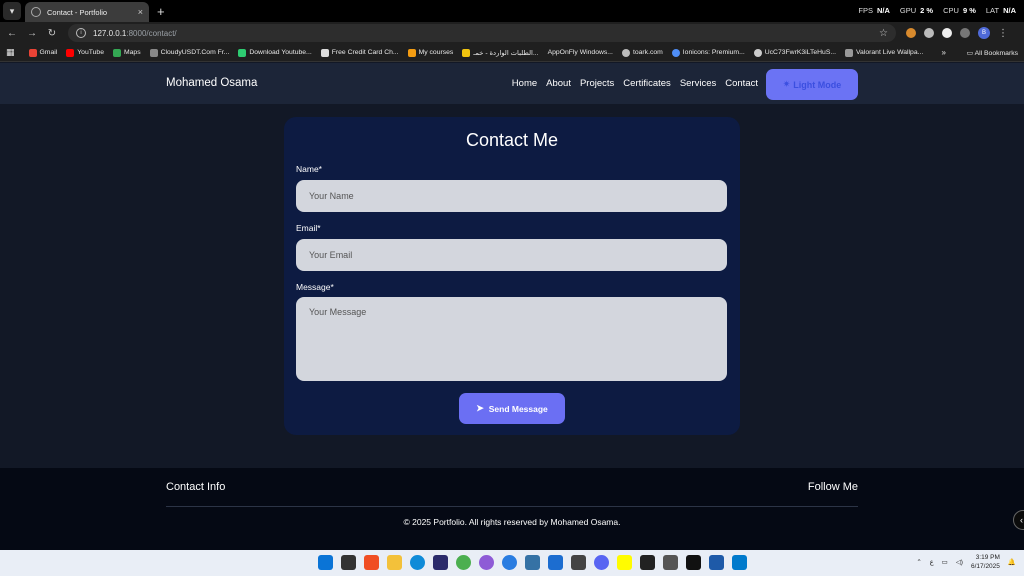 Image resolution: width=1024 pixels, height=576 pixels. What do you see at coordinates (624, 562) in the screenshot?
I see `snapchat-icon` at bounding box center [624, 562].